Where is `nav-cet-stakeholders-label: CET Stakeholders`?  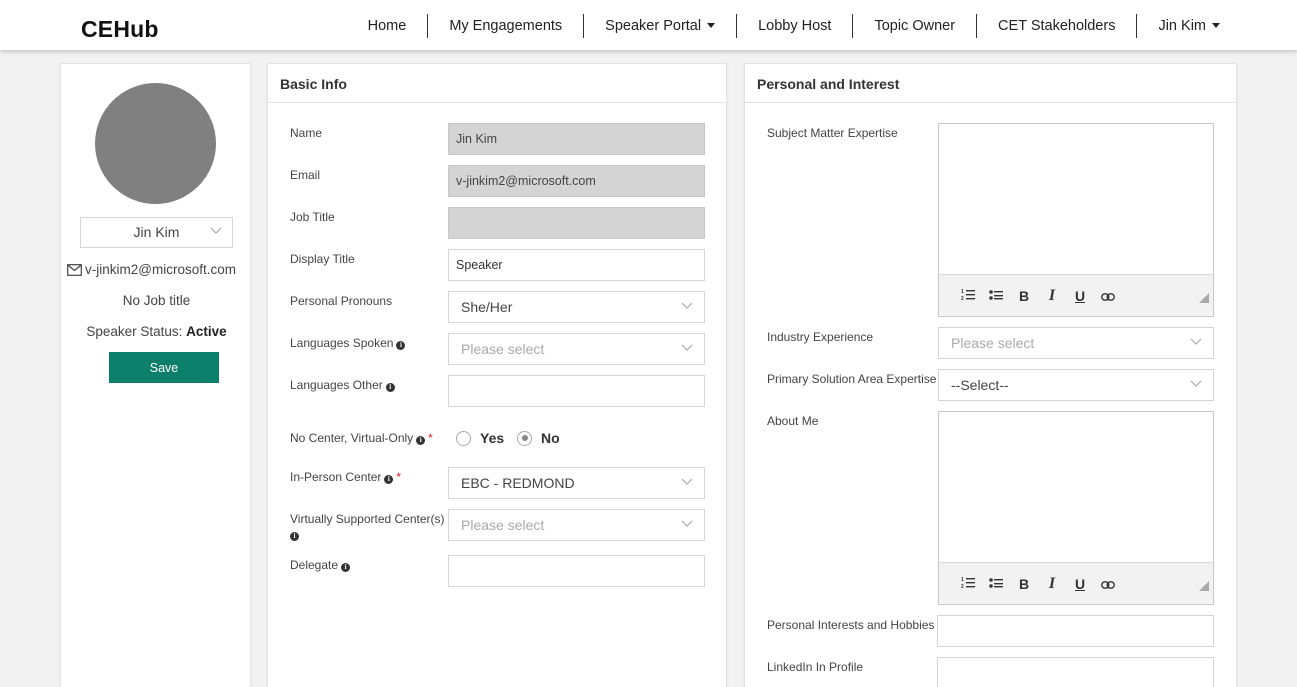
nav-cet-stakeholders-label: CET Stakeholders is located at coordinates (1057, 26).